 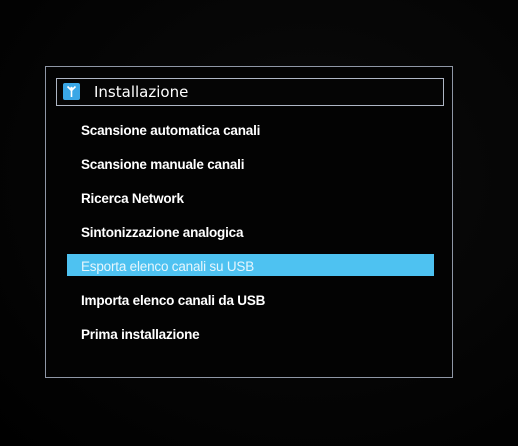 What do you see at coordinates (71, 91) in the screenshot?
I see `antenna-icon` at bounding box center [71, 91].